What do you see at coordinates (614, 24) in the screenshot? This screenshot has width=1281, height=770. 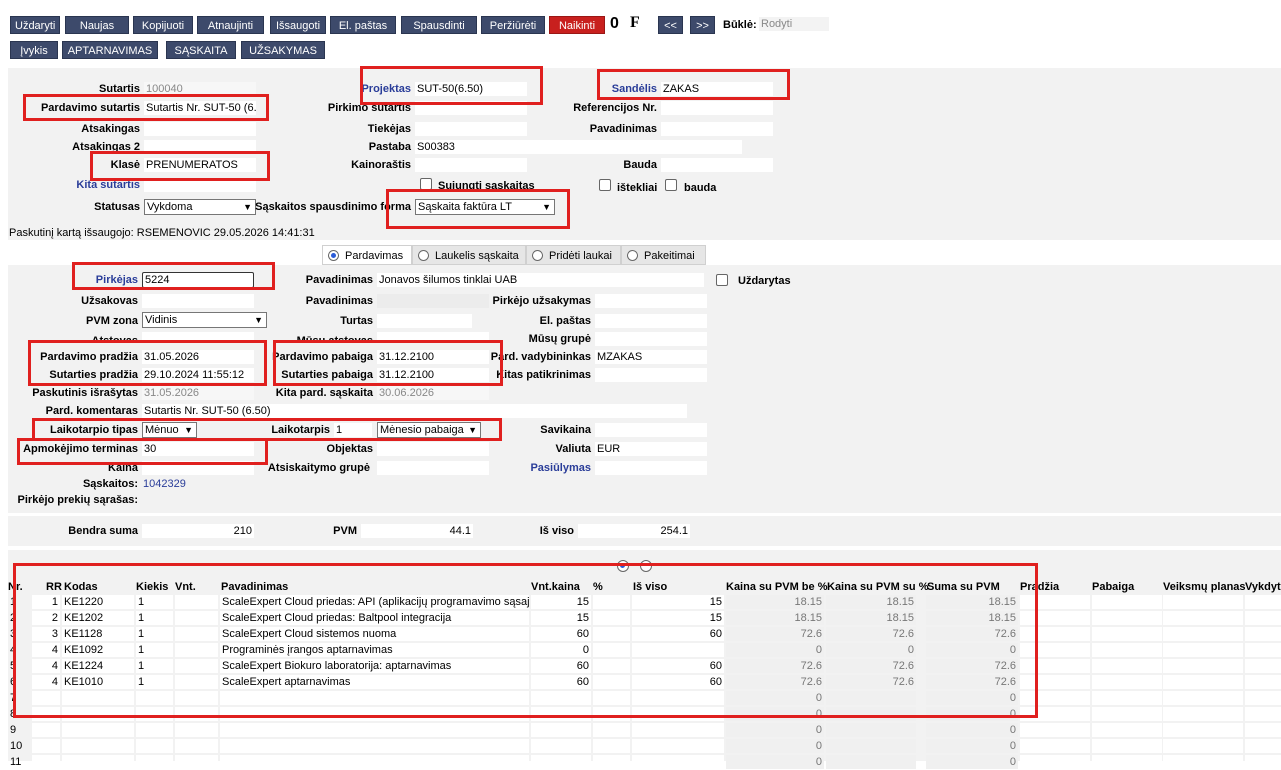 I see `paperclip-icon: 0` at bounding box center [614, 24].